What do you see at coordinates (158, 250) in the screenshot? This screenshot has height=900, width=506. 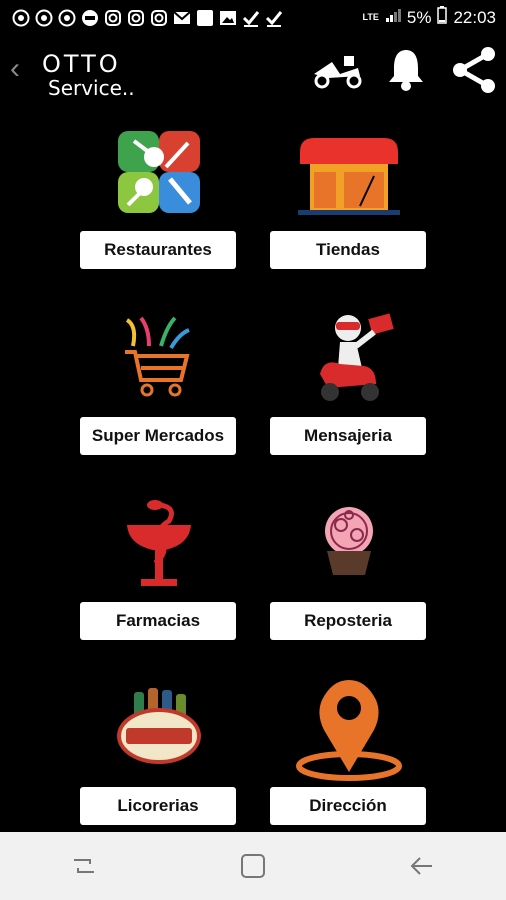 I see `restaurantes-button: Restaurantes` at bounding box center [158, 250].